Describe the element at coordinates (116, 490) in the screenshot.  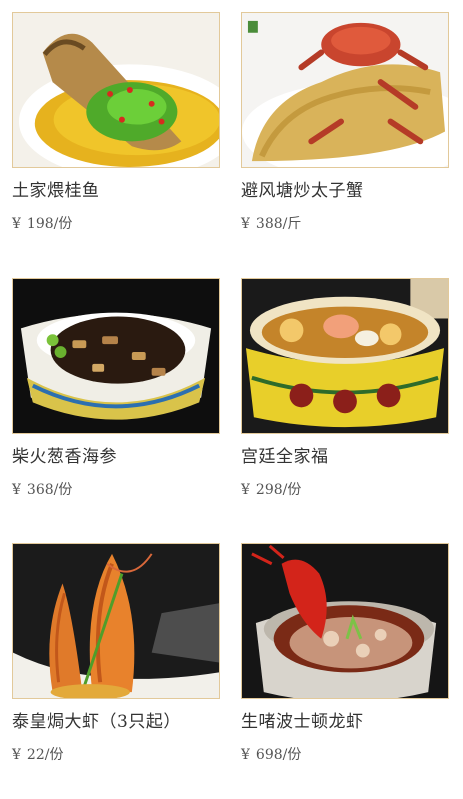
I see `dish-price: ¥368/份` at that location.